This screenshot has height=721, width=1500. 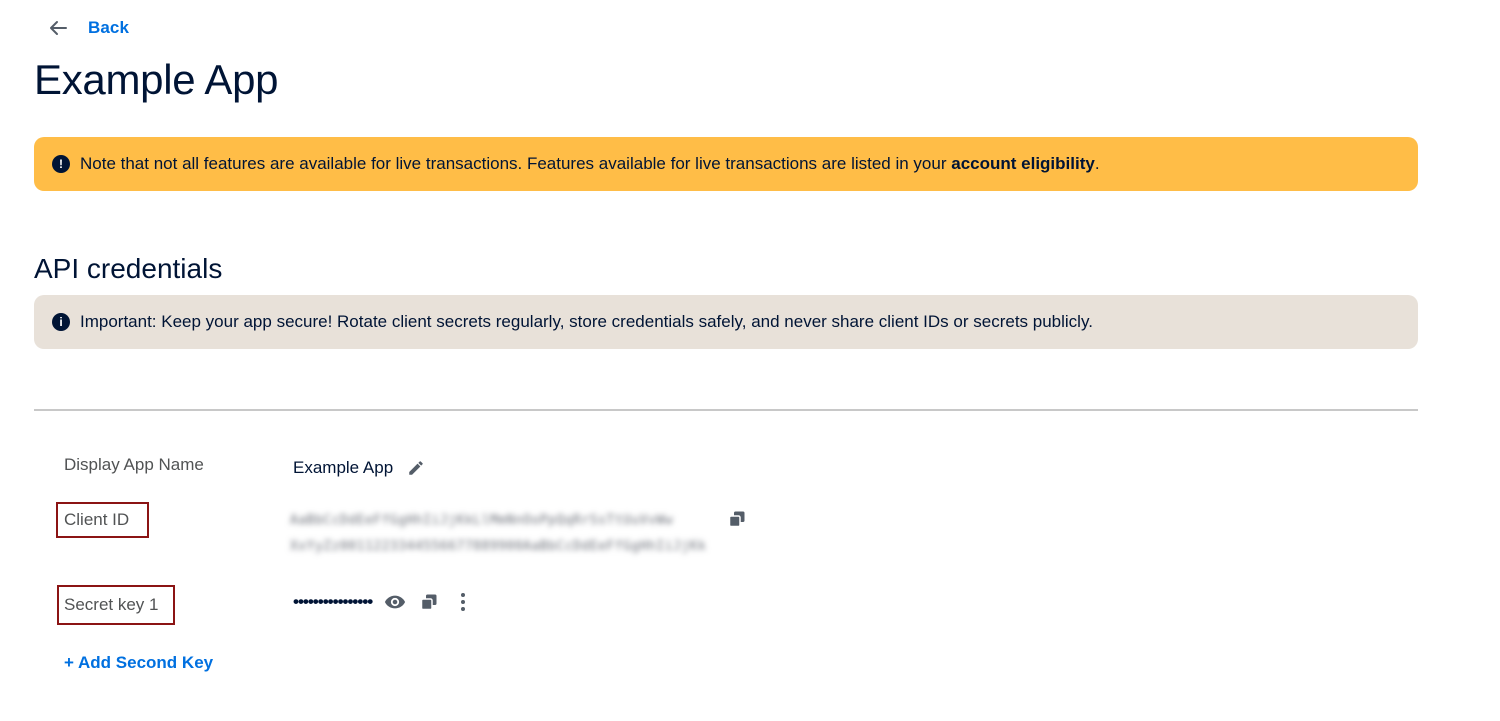 I want to click on back-link: Back, so click(x=87, y=28).